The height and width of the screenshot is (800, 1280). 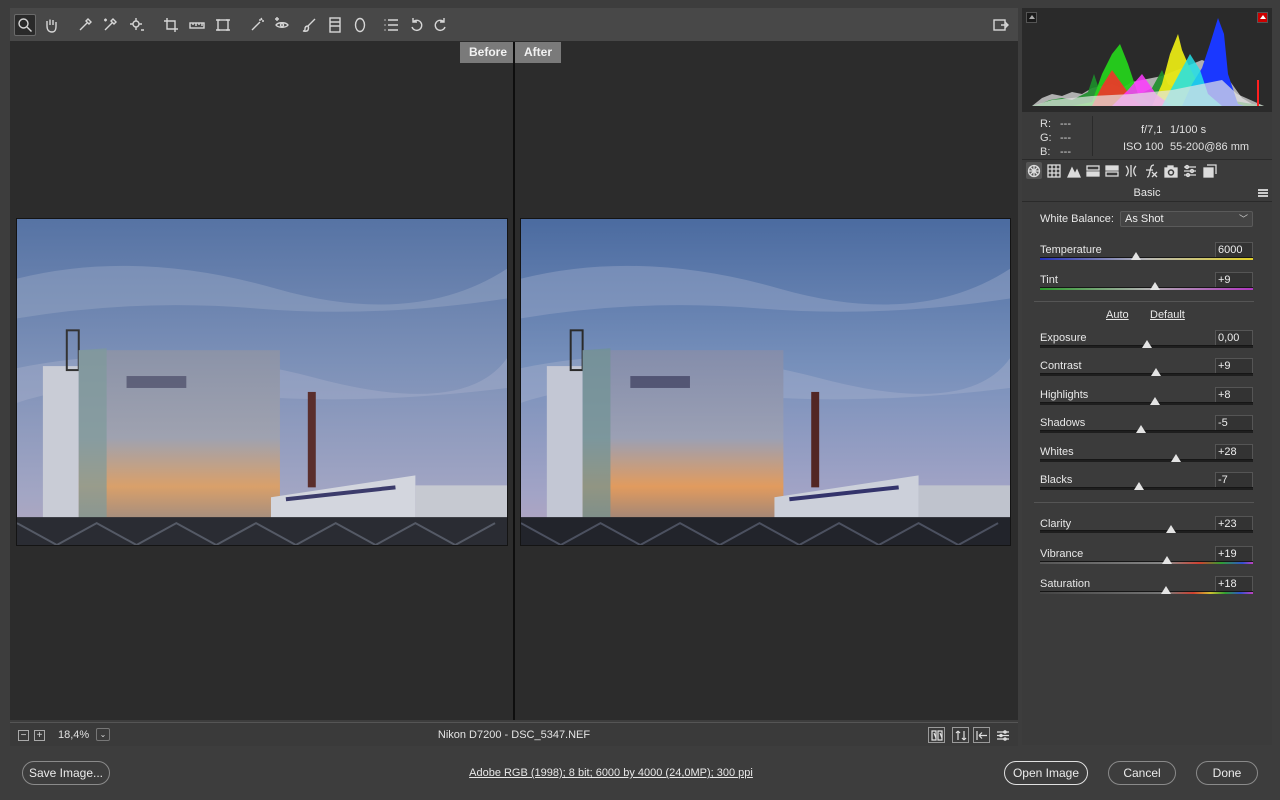 What do you see at coordinates (1034, 170) in the screenshot?
I see `basic-tab-icon` at bounding box center [1034, 170].